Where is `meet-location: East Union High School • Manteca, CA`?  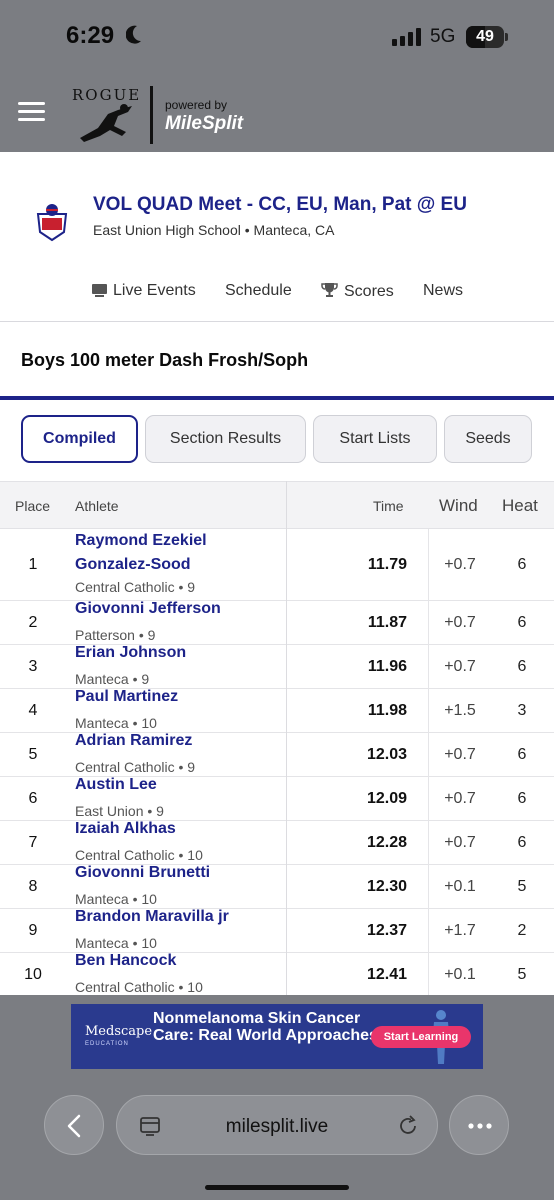
meet-location: East Union High School • Manteca, CA is located at coordinates (214, 230).